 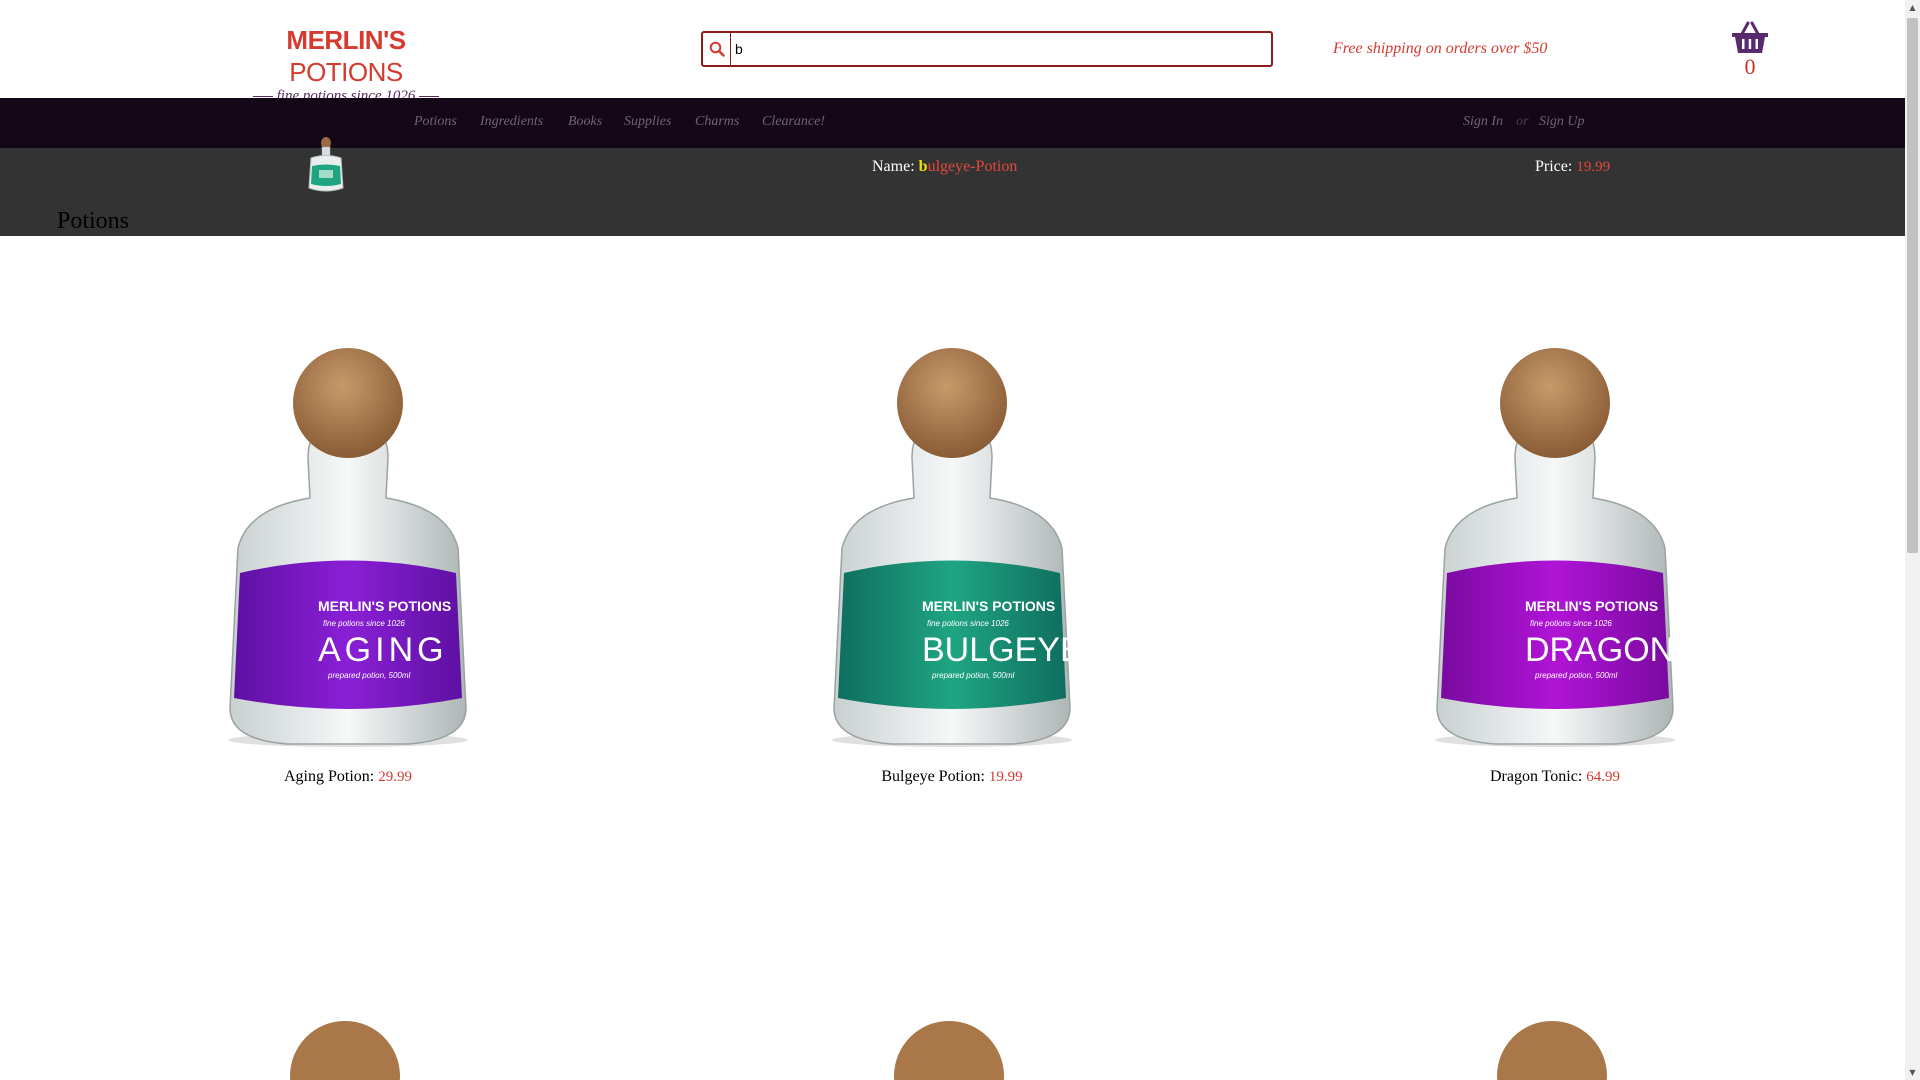 What do you see at coordinates (1750, 66) in the screenshot?
I see `cart-count: 0` at bounding box center [1750, 66].